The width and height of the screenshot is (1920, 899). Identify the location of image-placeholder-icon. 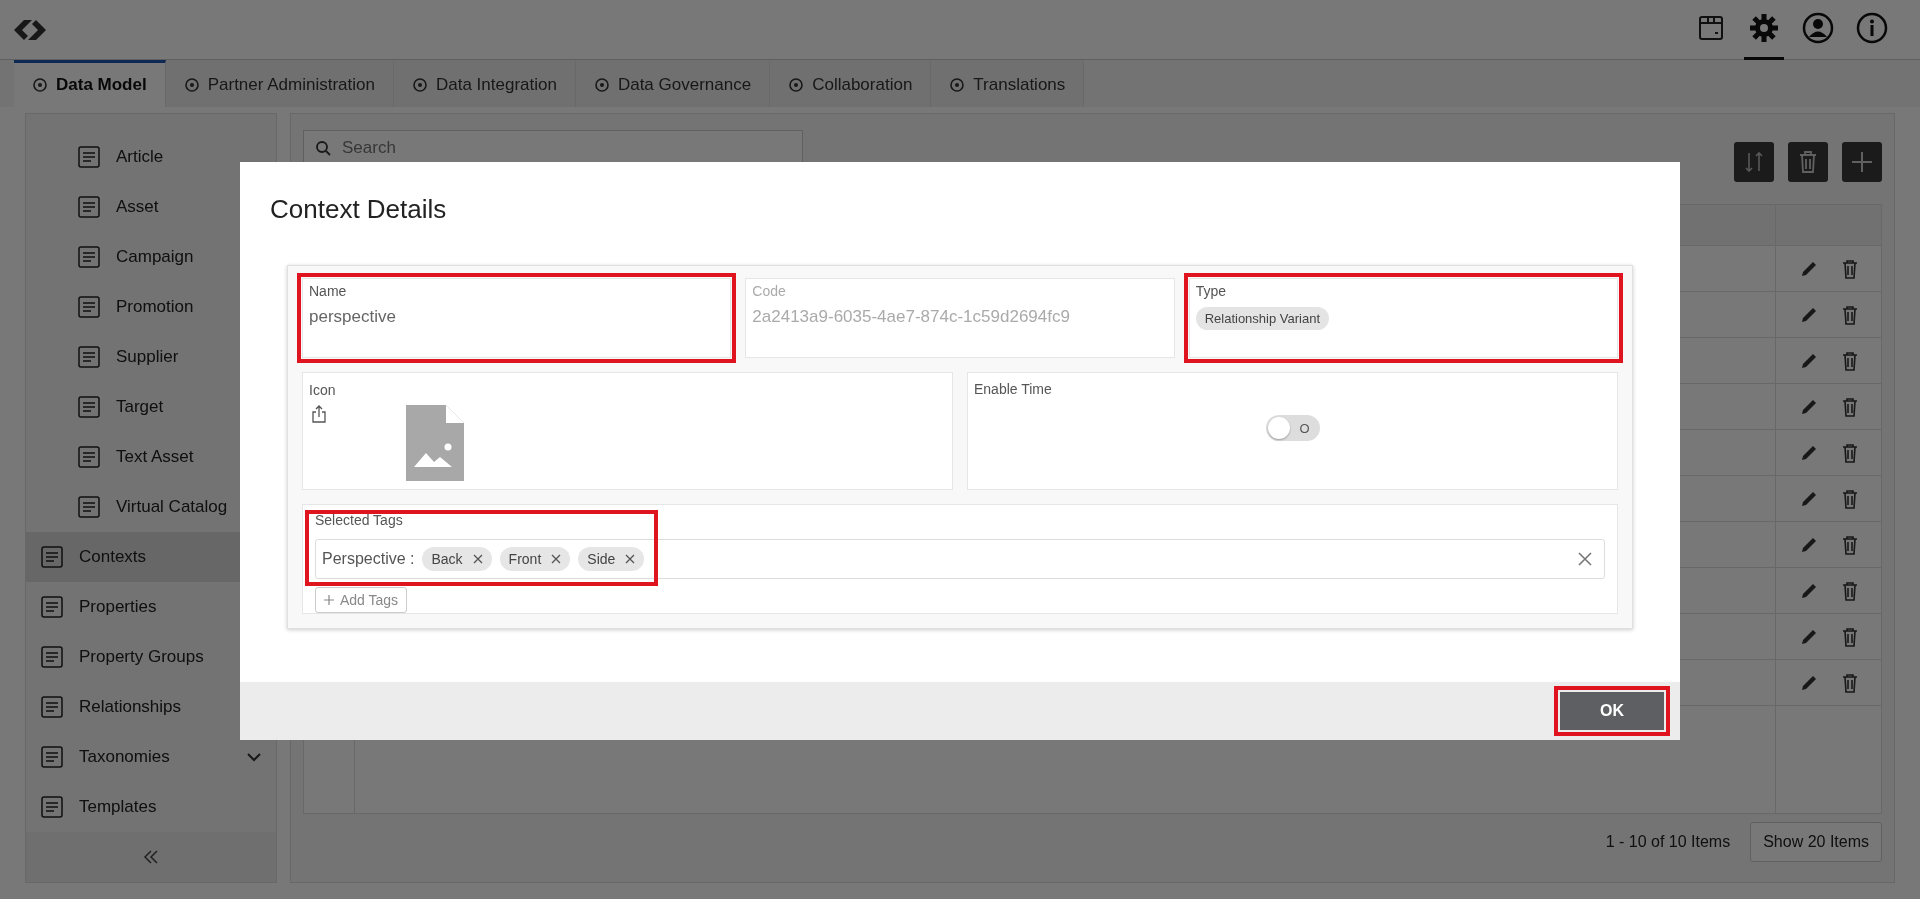
(435, 443).